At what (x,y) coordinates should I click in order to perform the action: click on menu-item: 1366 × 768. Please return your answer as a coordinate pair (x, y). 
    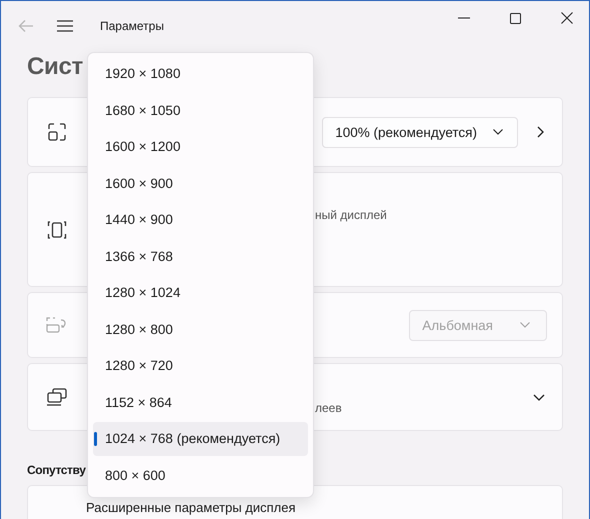
    Looking at the image, I should click on (200, 256).